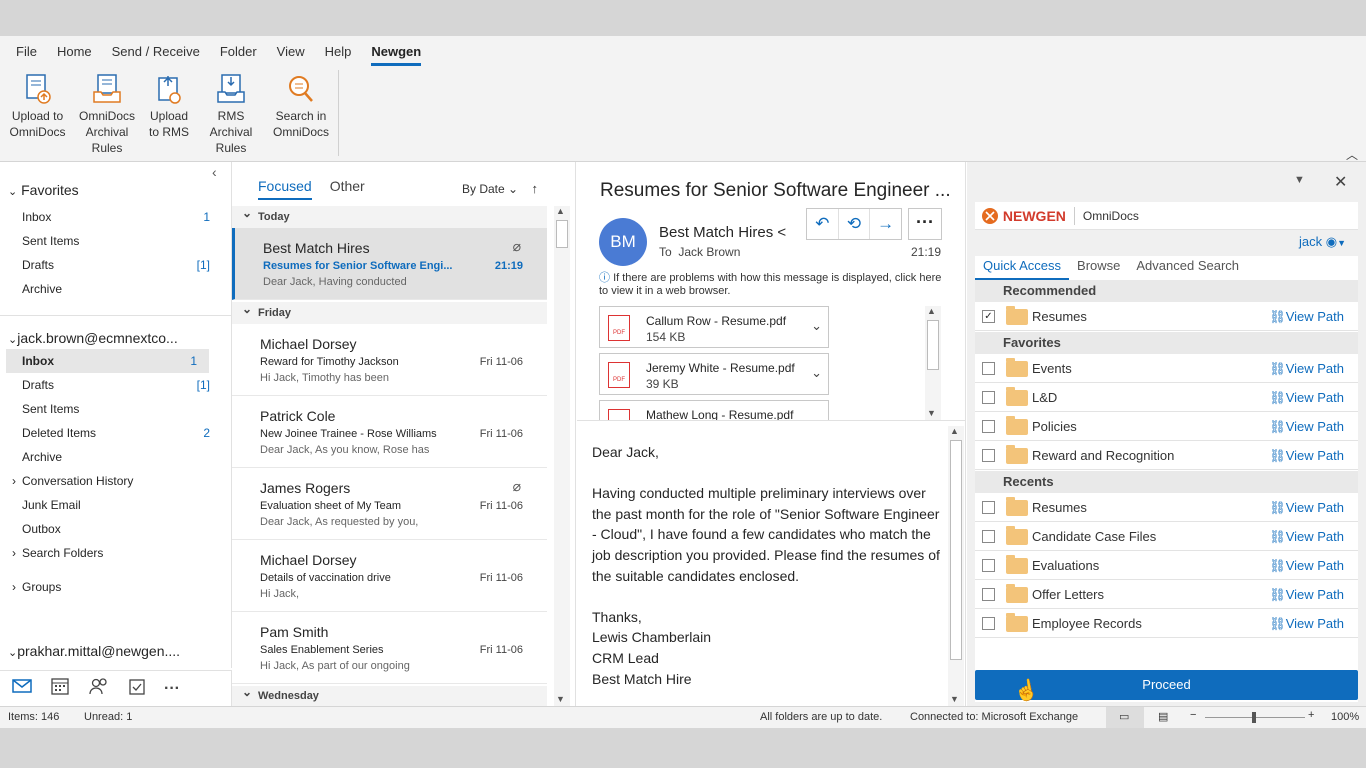 This screenshot has height=768, width=1366. What do you see at coordinates (107, 113) in the screenshot?
I see `omnidocs-archival-rules-button: OmniDocs Archival Rules` at bounding box center [107, 113].